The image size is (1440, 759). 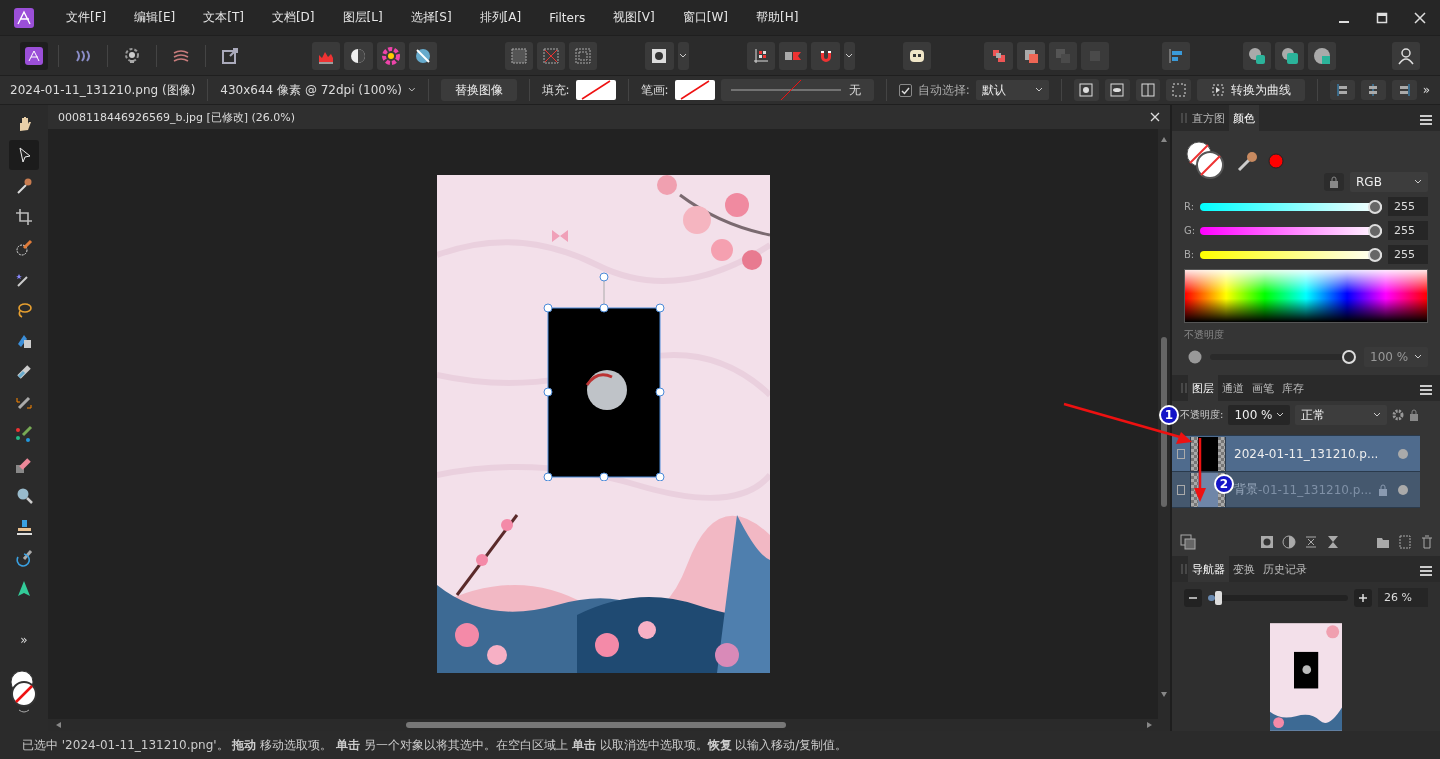 I want to click on eyedropper-icon, so click(x=1248, y=161).